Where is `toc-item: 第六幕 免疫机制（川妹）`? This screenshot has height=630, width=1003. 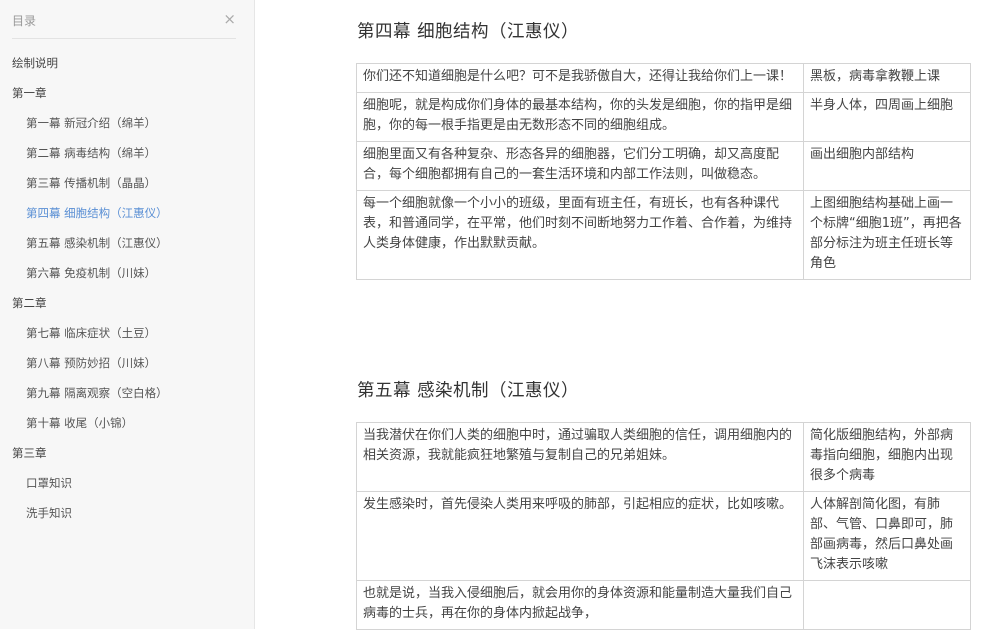 toc-item: 第六幕 免疫机制（川妹） is located at coordinates (127, 273).